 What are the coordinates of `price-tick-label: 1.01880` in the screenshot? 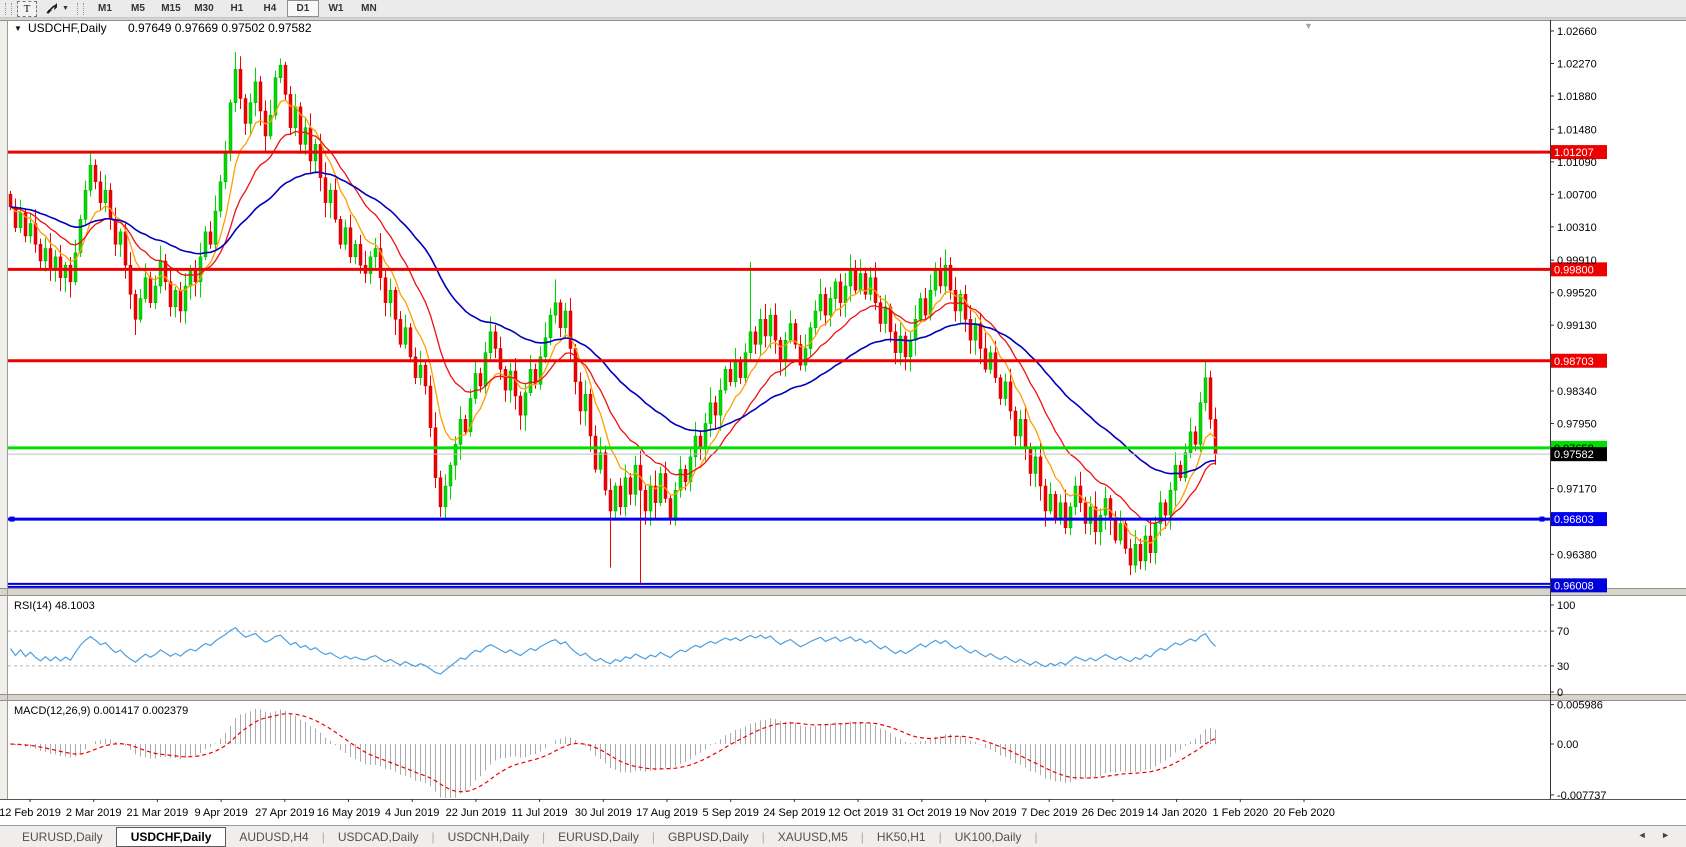 It's located at (1577, 97).